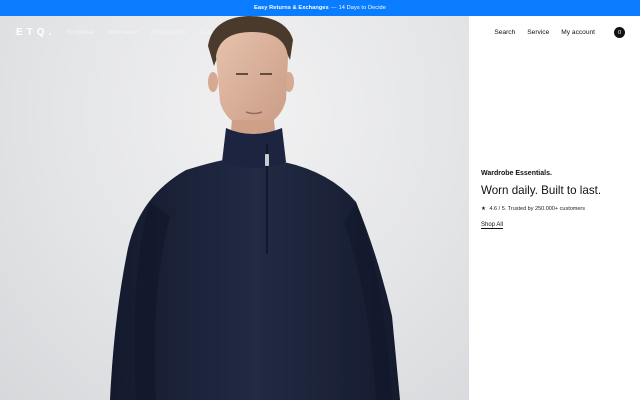 The image size is (640, 400). Describe the element at coordinates (492, 225) in the screenshot. I see `shop-all-link: Shop All` at that location.